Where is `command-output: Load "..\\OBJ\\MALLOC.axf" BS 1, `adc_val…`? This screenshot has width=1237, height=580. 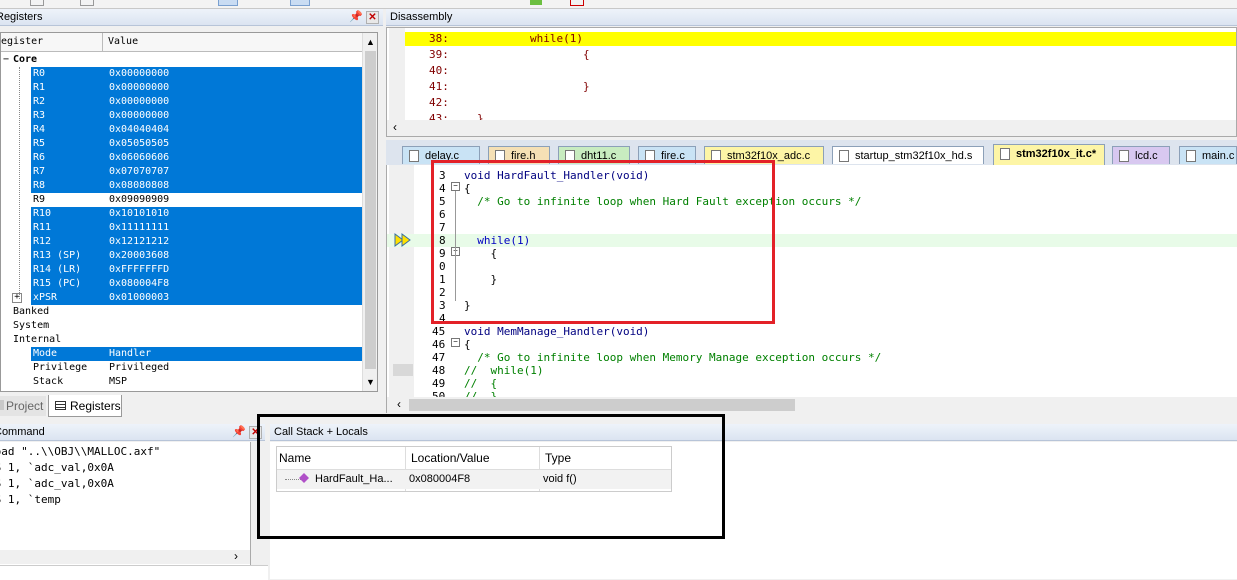 command-output: Load "..\\OBJ\\MALLOC.axf" BS 1, `adc_val… is located at coordinates (125, 510).